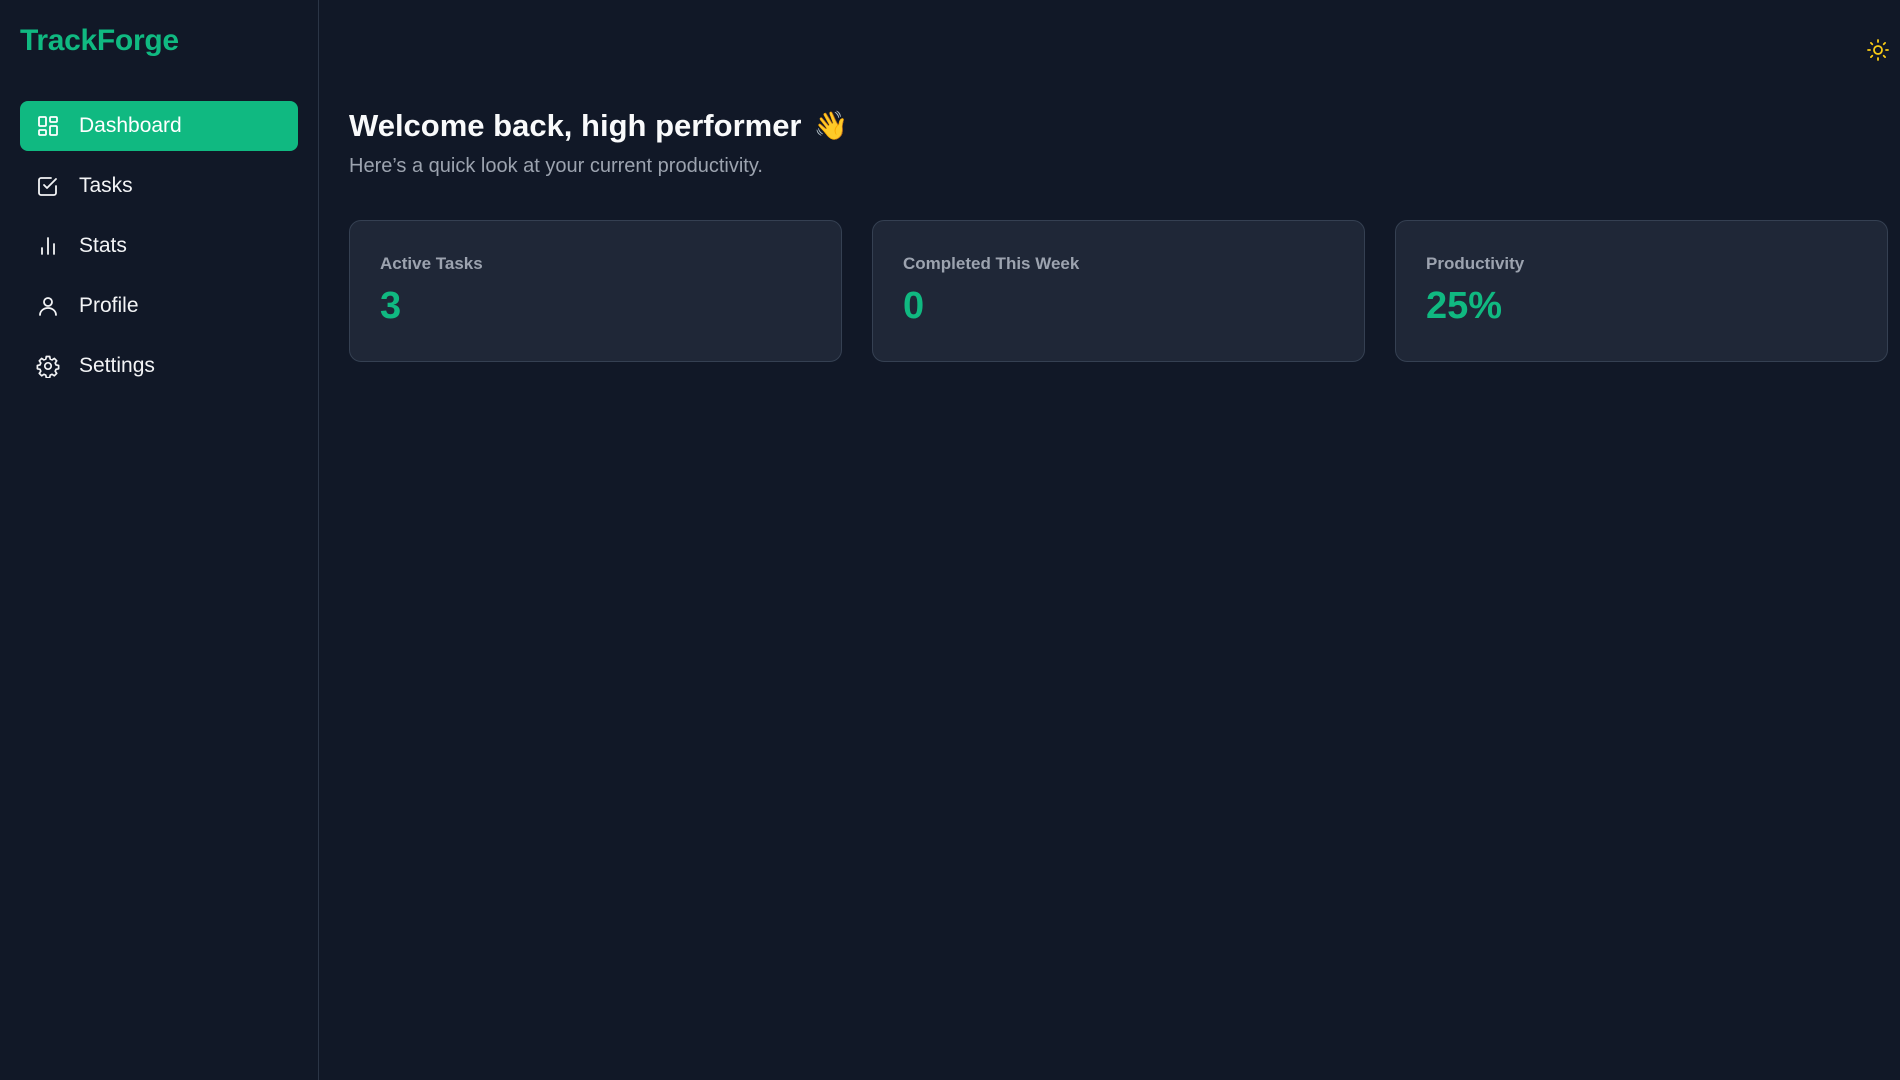  I want to click on theme-toggle-button, so click(1878, 52).